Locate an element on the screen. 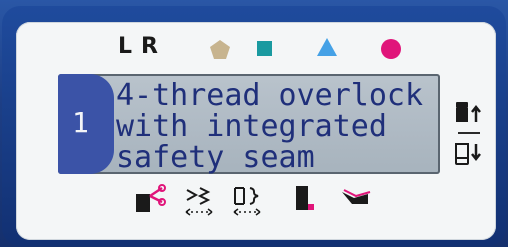 The height and width of the screenshot is (247, 508). program-number-tab: 1 is located at coordinates (86, 124).